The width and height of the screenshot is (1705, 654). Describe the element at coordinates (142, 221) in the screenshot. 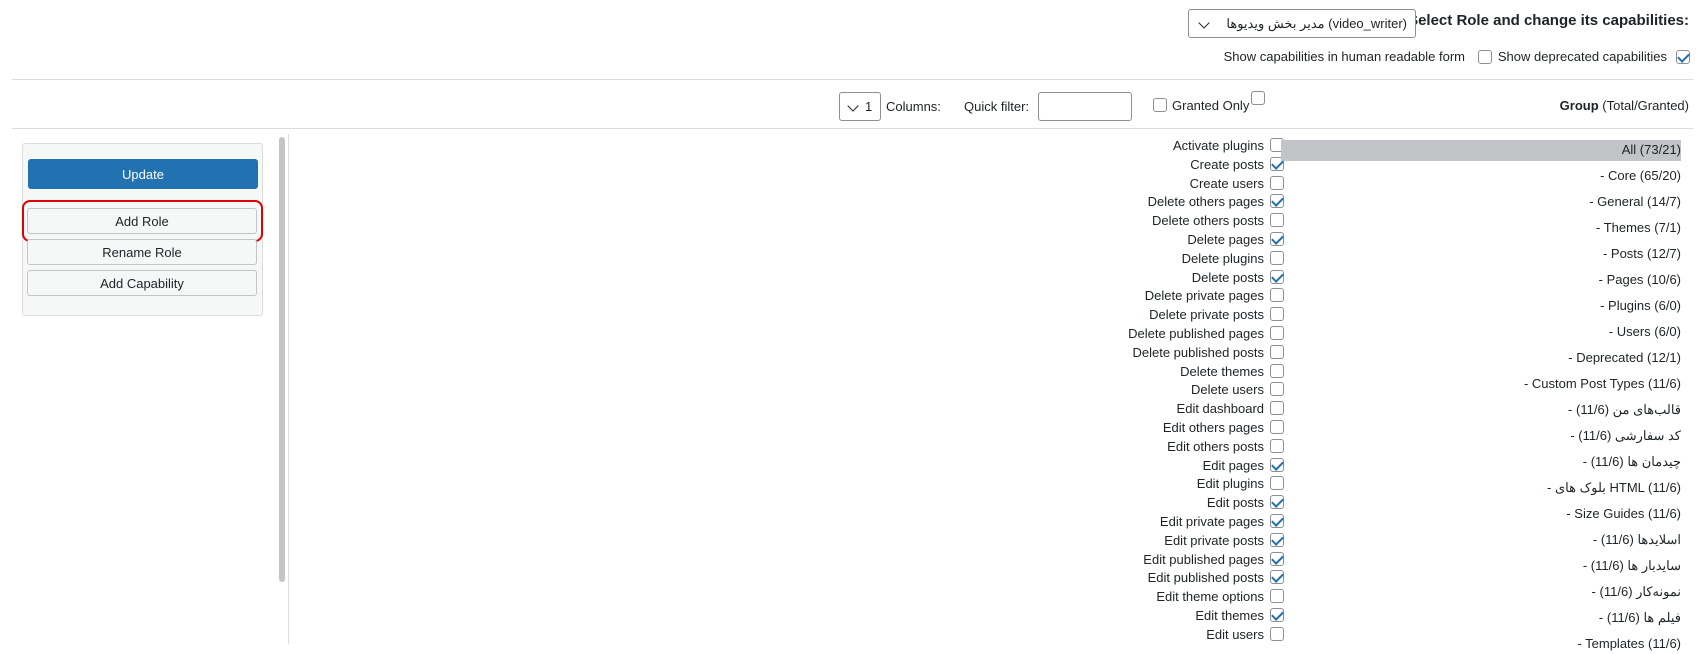

I see `add-role-highlight` at that location.